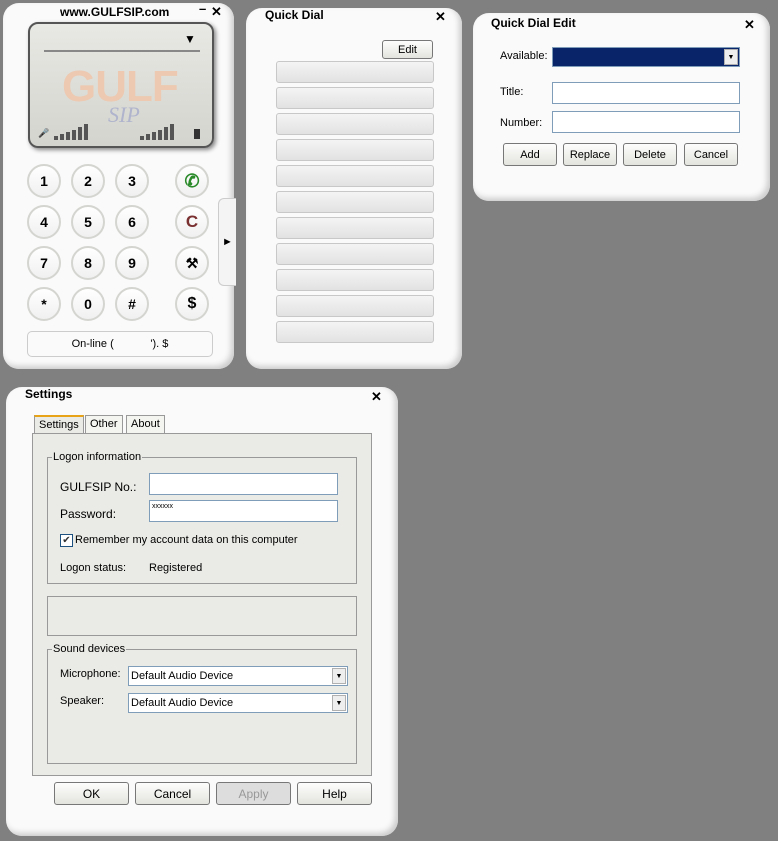 Image resolution: width=778 pixels, height=841 pixels. I want to click on edit-button: Edit, so click(407, 49).